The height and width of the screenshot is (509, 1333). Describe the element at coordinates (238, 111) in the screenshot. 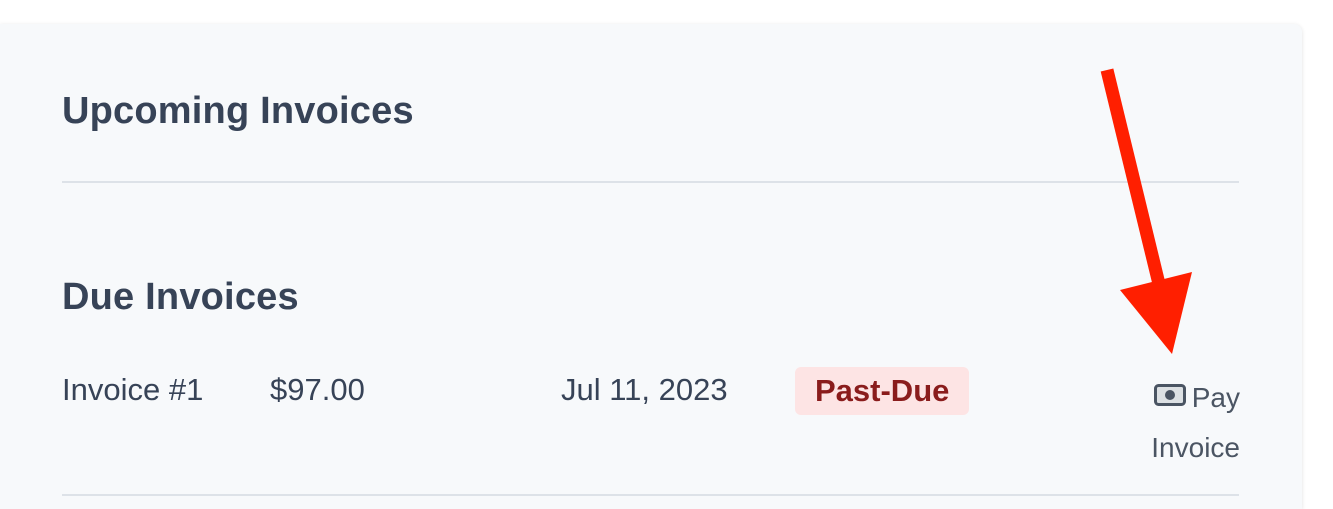

I see `upcoming-invoices-heading: Upcoming Invoices` at that location.